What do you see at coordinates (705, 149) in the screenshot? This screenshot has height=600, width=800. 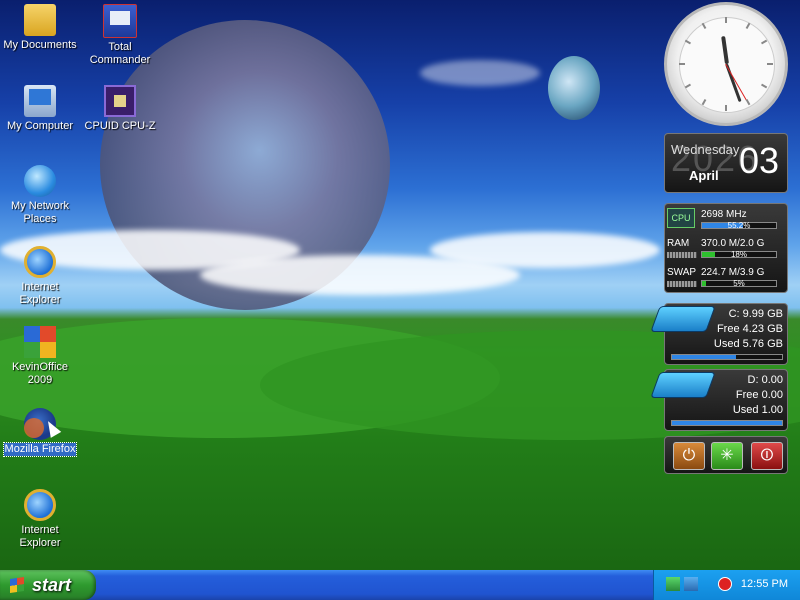 I see `calendar-weekday: Wednesday` at bounding box center [705, 149].